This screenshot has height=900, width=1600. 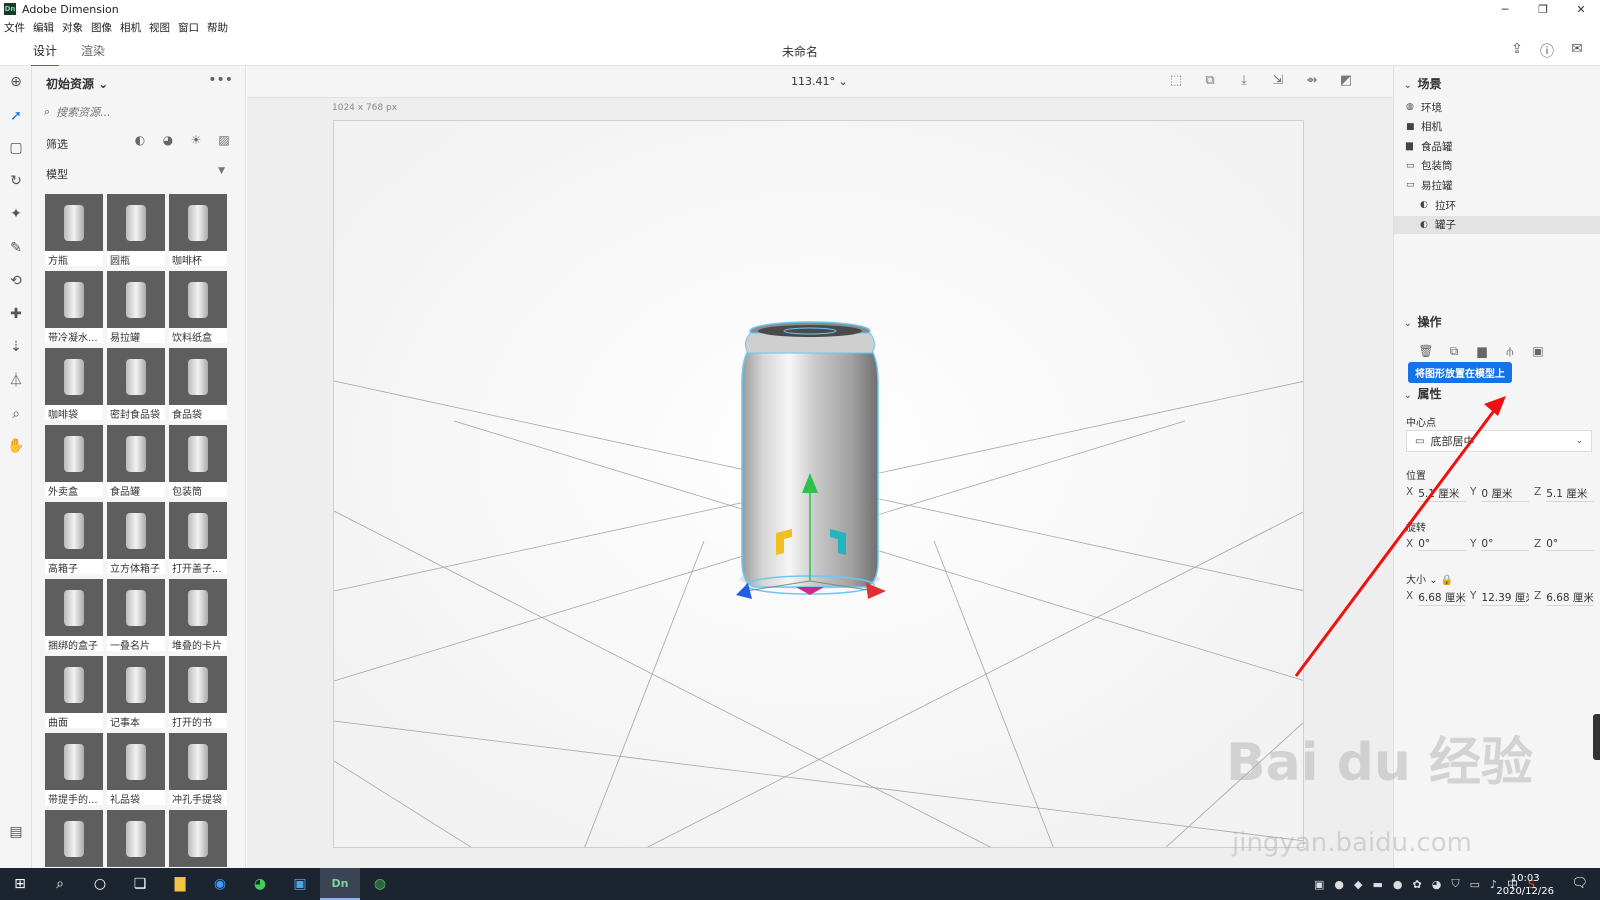 What do you see at coordinates (140, 140) in the screenshot?
I see `filter-models-icon: ◐` at bounding box center [140, 140].